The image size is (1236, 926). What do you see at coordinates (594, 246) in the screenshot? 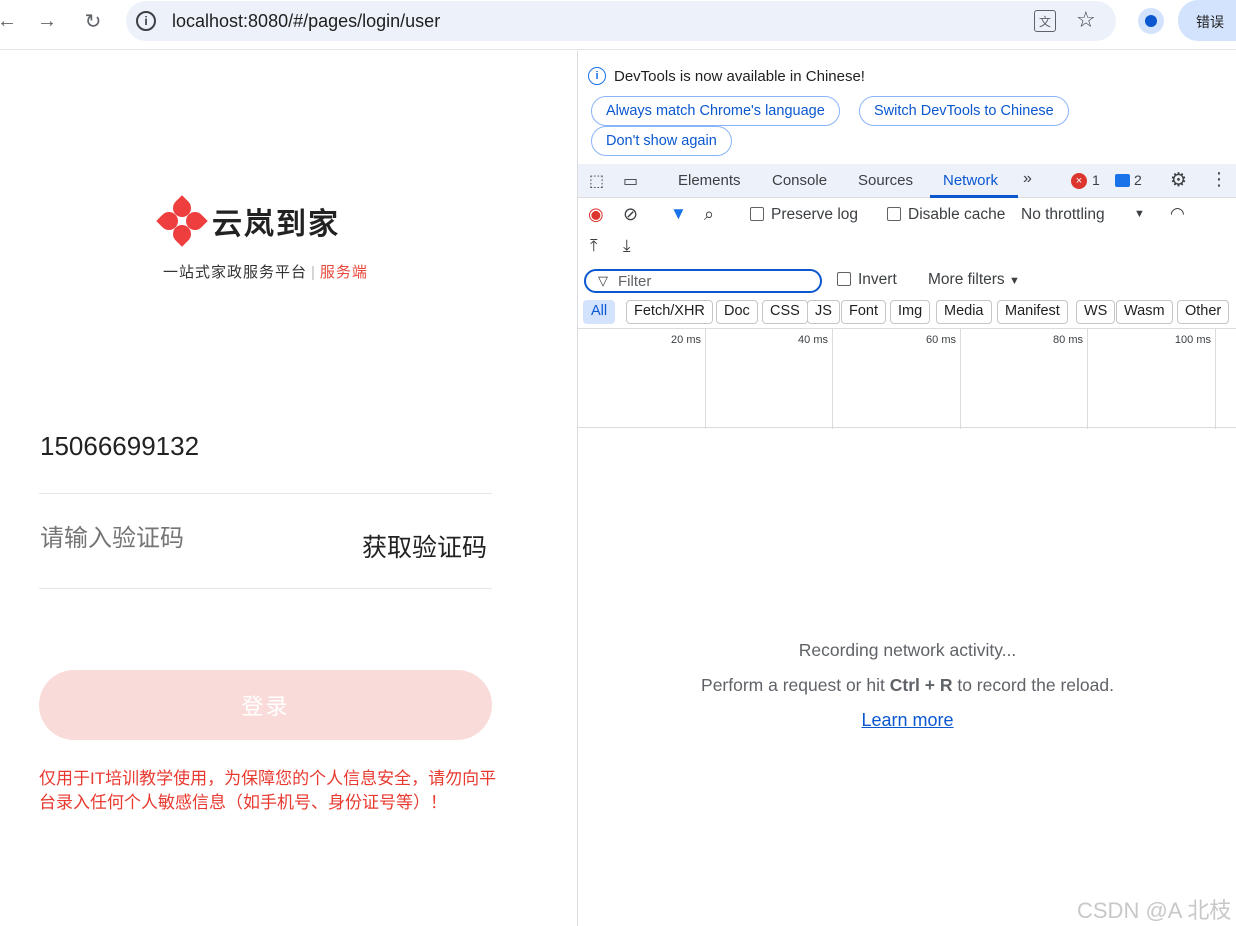
I see `import-har-icon: ⤒` at bounding box center [594, 246].